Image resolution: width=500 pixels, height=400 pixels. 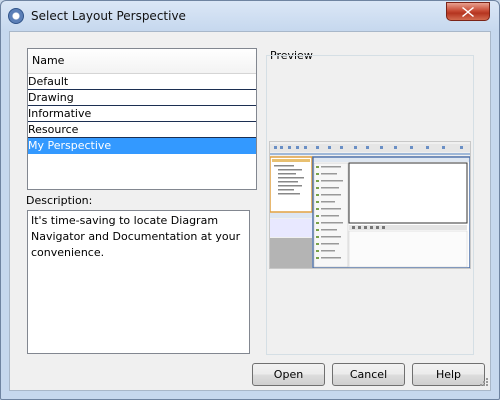 I want to click on window-title: Select Layout Perspective, so click(x=108, y=16).